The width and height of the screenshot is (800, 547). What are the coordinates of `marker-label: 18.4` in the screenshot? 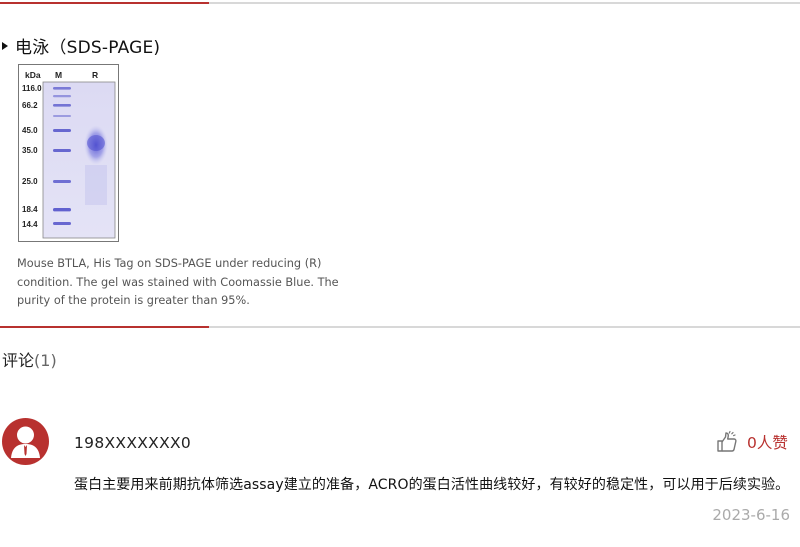 It's located at (30, 209).